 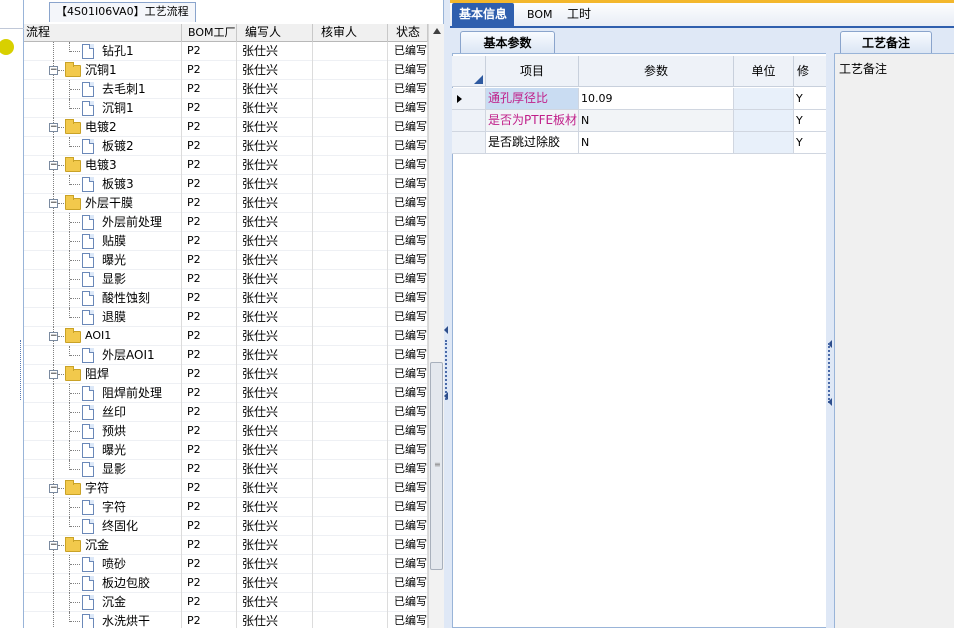 I want to click on tree-row: 阻焊前处理 P2 张仕兴 已编写, so click(x=226, y=393).